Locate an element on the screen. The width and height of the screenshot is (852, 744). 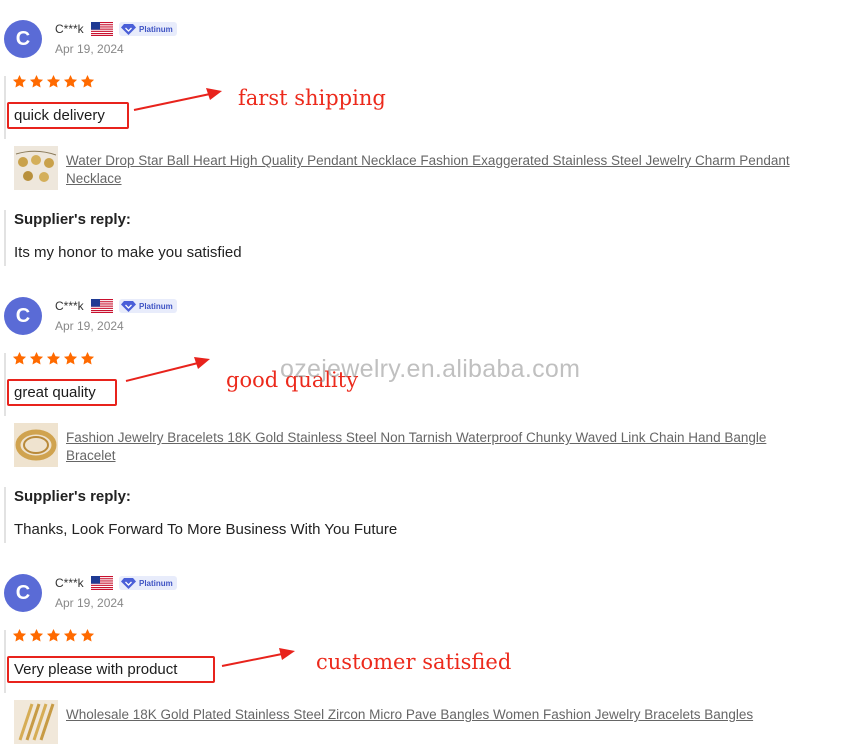
comment-text: great quality is located at coordinates (55, 392).